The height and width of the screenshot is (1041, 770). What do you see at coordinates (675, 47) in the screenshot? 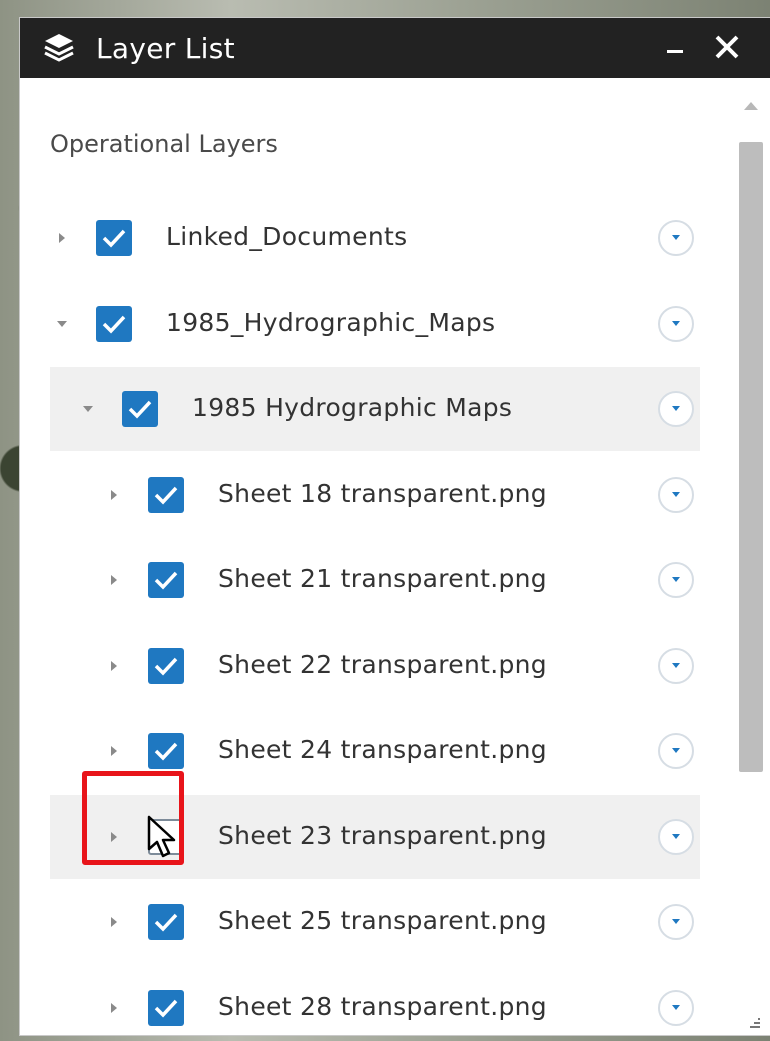
I see `minimize-button` at bounding box center [675, 47].